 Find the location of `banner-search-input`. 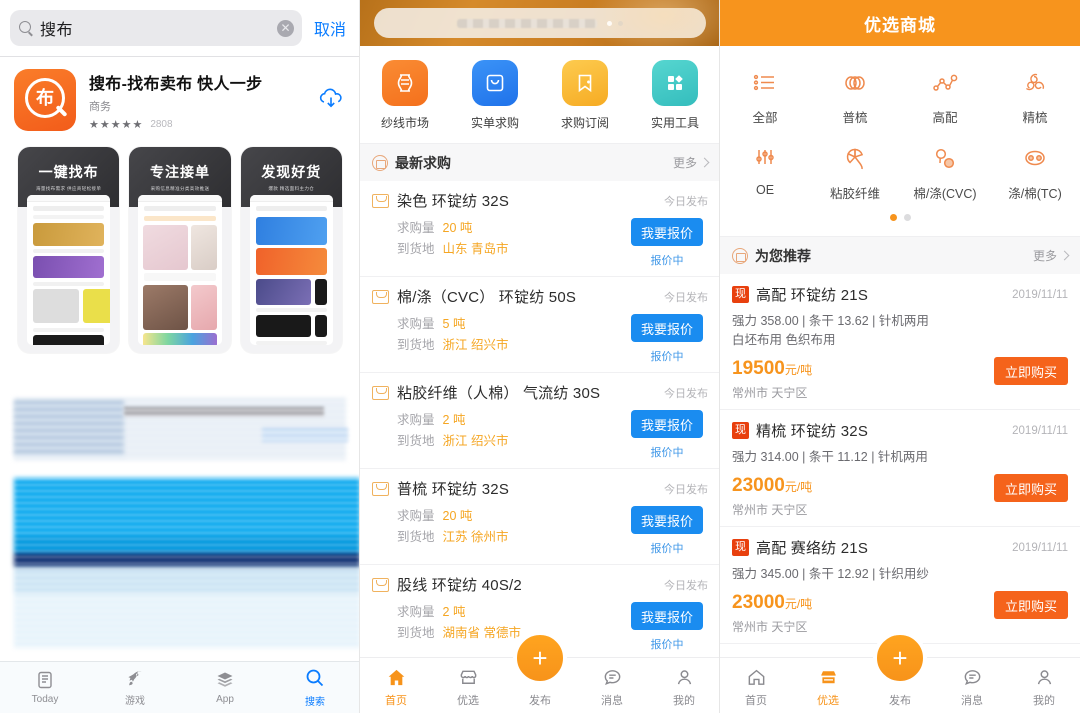

banner-search-input is located at coordinates (540, 23).